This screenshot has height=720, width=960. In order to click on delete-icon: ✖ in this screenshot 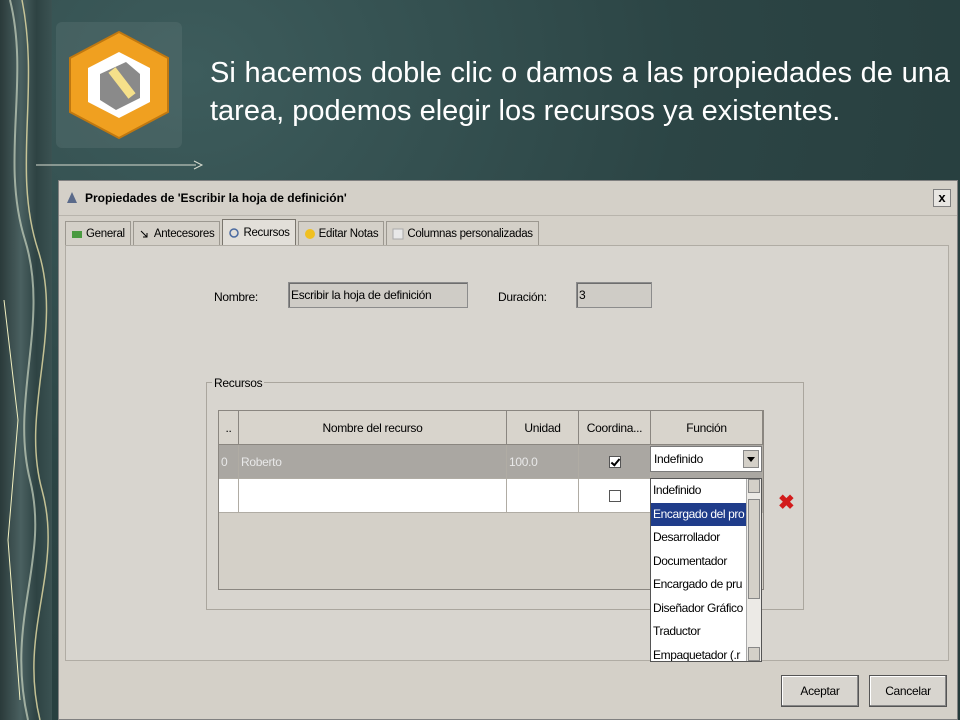, I will do `click(786, 502)`.